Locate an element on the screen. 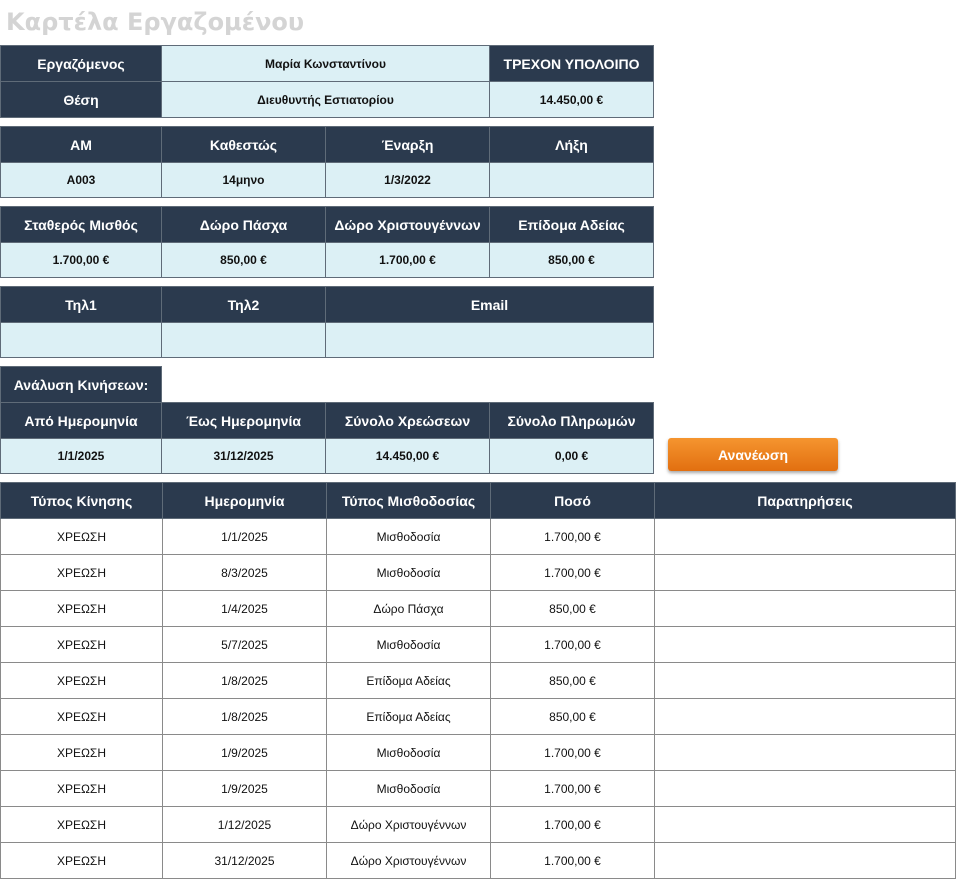  end-header: Λήξη is located at coordinates (571, 144).